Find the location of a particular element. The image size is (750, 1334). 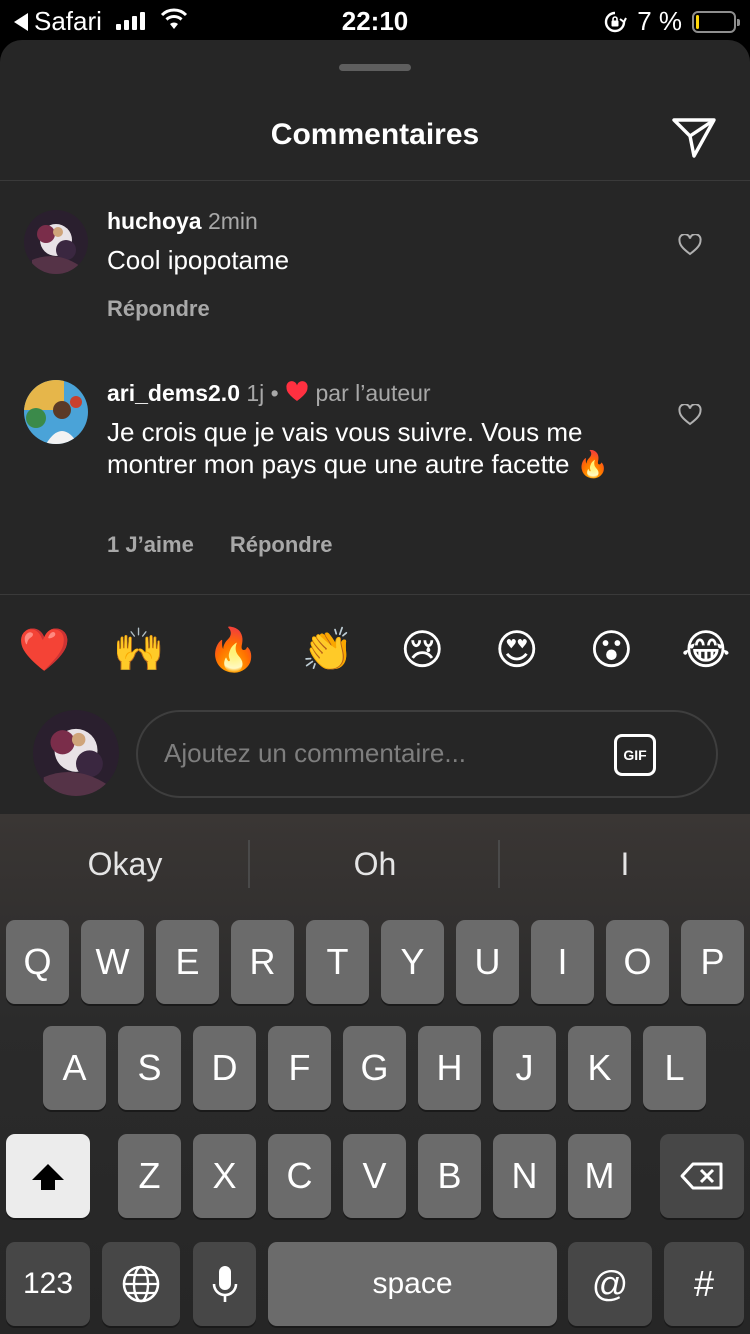

key-r: R is located at coordinates (262, 962).